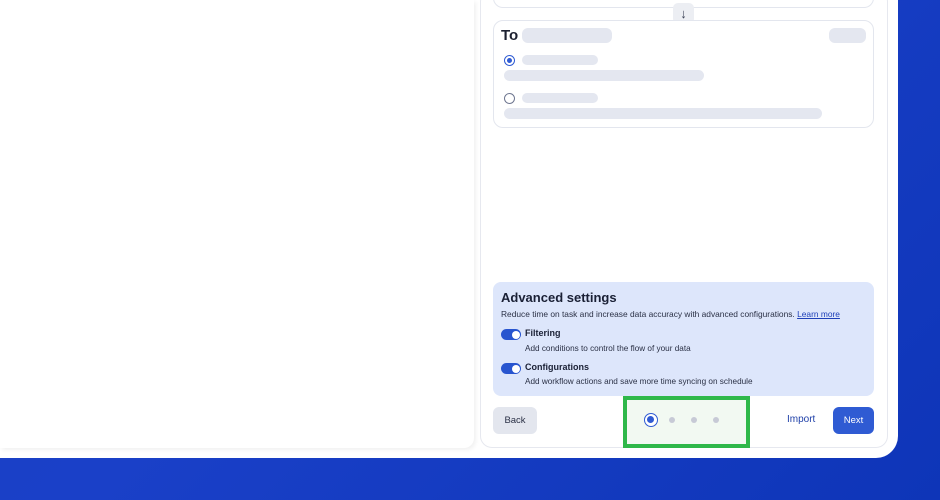  Describe the element at coordinates (511, 334) in the screenshot. I see `filtering-toggle` at that location.